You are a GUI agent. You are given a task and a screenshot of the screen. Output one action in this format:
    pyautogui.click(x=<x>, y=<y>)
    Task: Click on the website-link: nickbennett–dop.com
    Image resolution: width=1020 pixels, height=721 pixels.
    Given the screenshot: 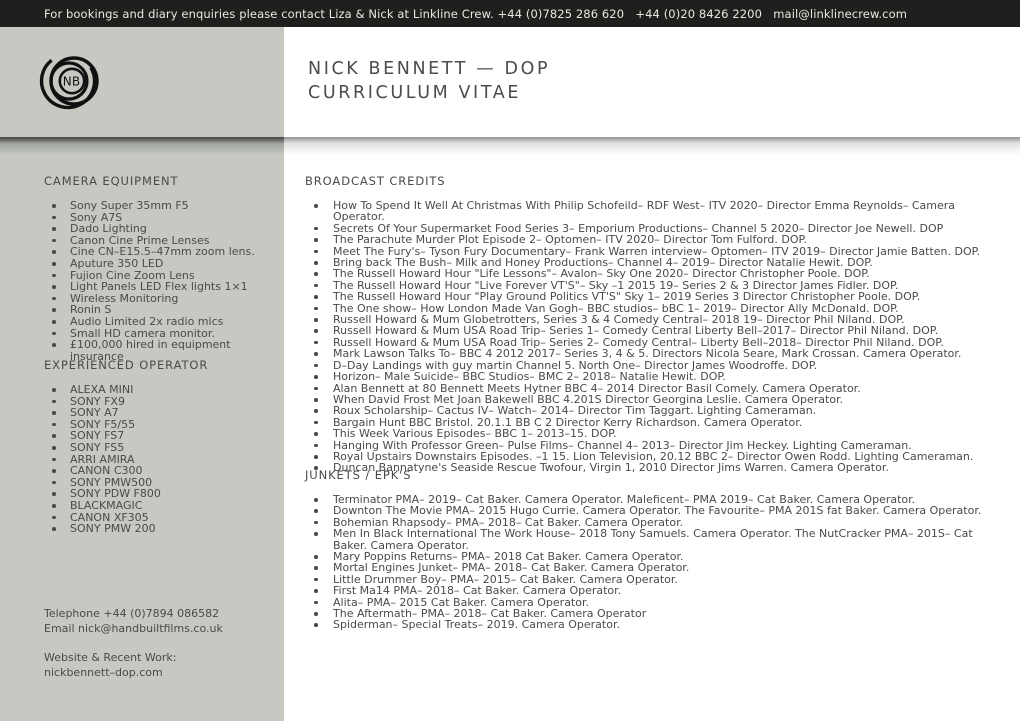 What is the action you would take?
    pyautogui.click(x=159, y=673)
    